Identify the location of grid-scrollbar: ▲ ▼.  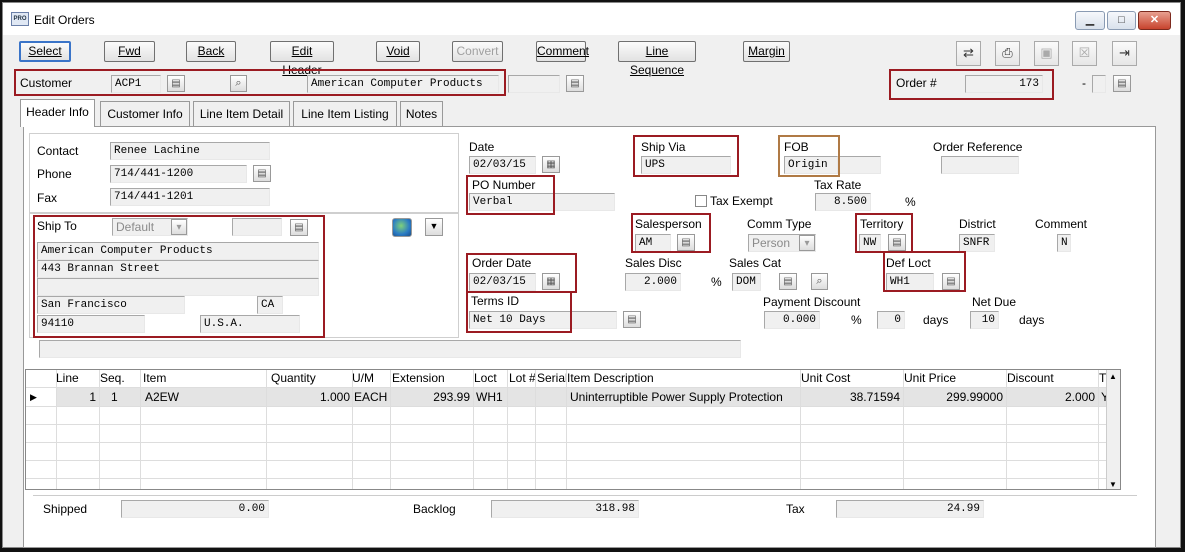
(1113, 429).